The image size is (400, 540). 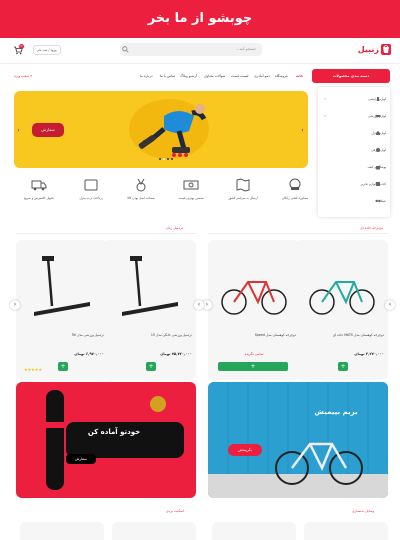 I want to click on promo-left-text: خودتو آماده کن, so click(x=114, y=432).